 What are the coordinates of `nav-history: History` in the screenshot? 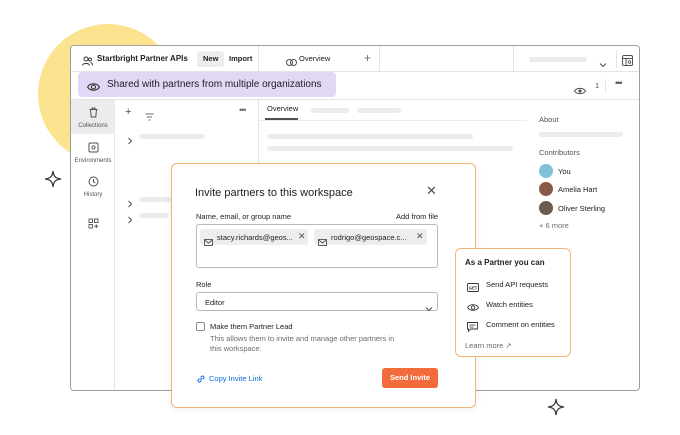 It's located at (93, 189).